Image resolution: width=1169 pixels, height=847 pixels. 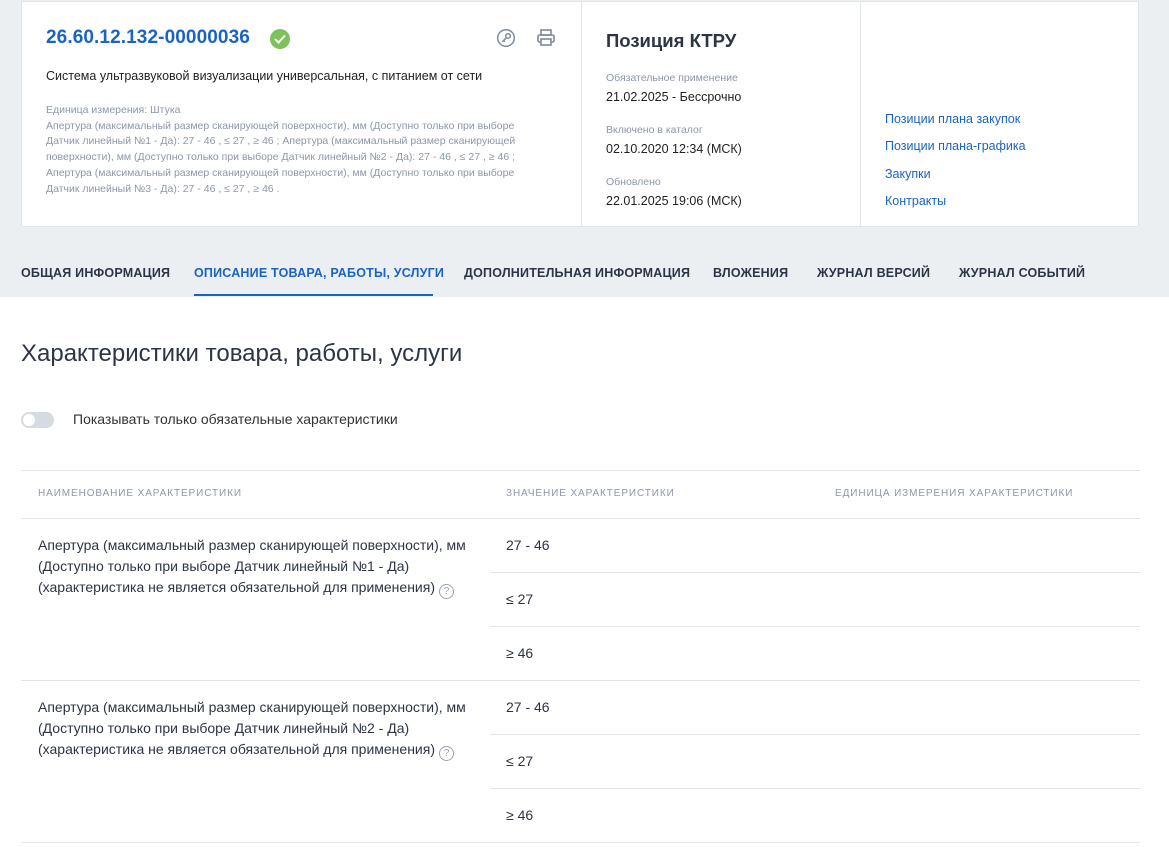 What do you see at coordinates (915, 201) in the screenshot?
I see `link-contracts: Контракты` at bounding box center [915, 201].